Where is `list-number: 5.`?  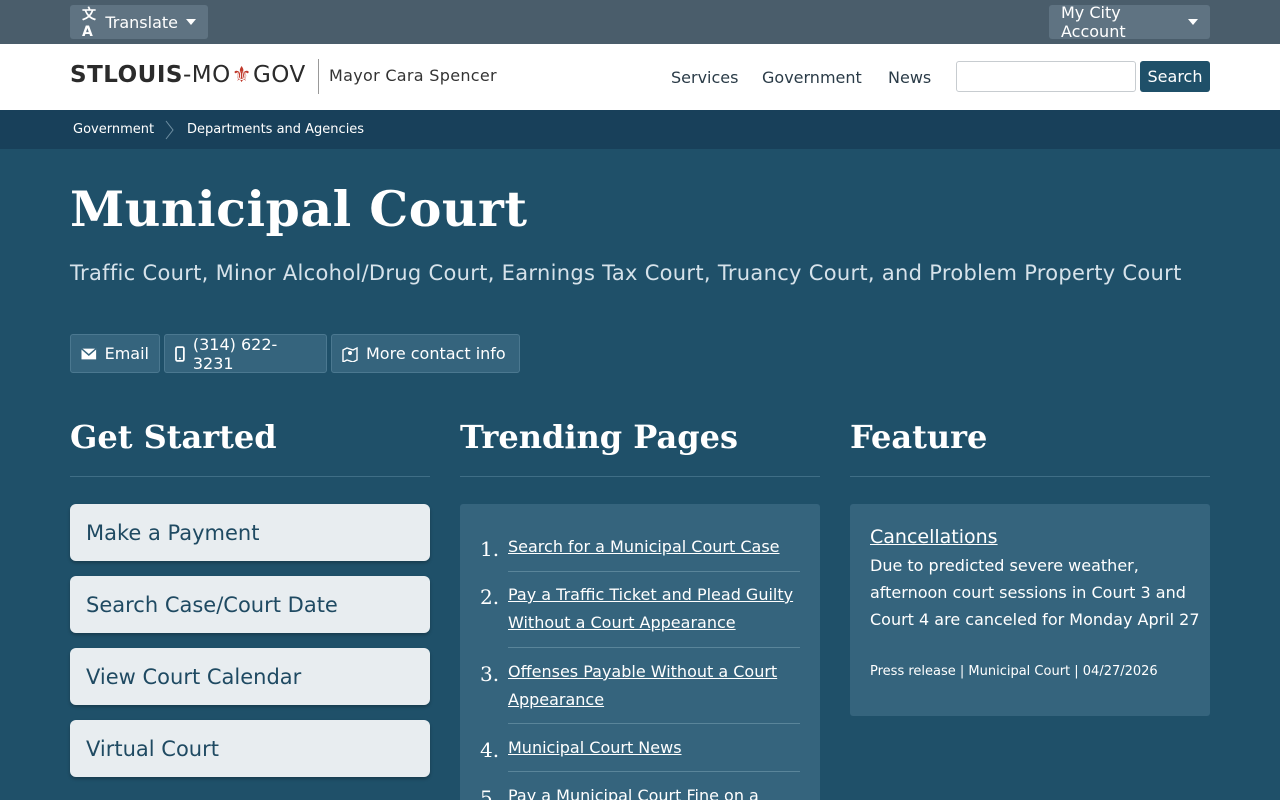
list-number: 5. is located at coordinates (490, 793).